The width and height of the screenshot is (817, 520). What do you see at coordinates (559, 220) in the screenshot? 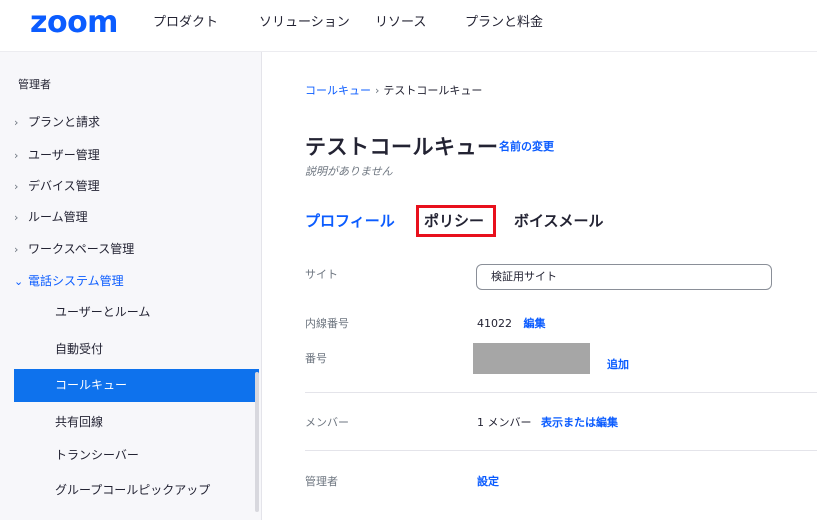
I see `tab-voicemail: ボイスメール` at bounding box center [559, 220].